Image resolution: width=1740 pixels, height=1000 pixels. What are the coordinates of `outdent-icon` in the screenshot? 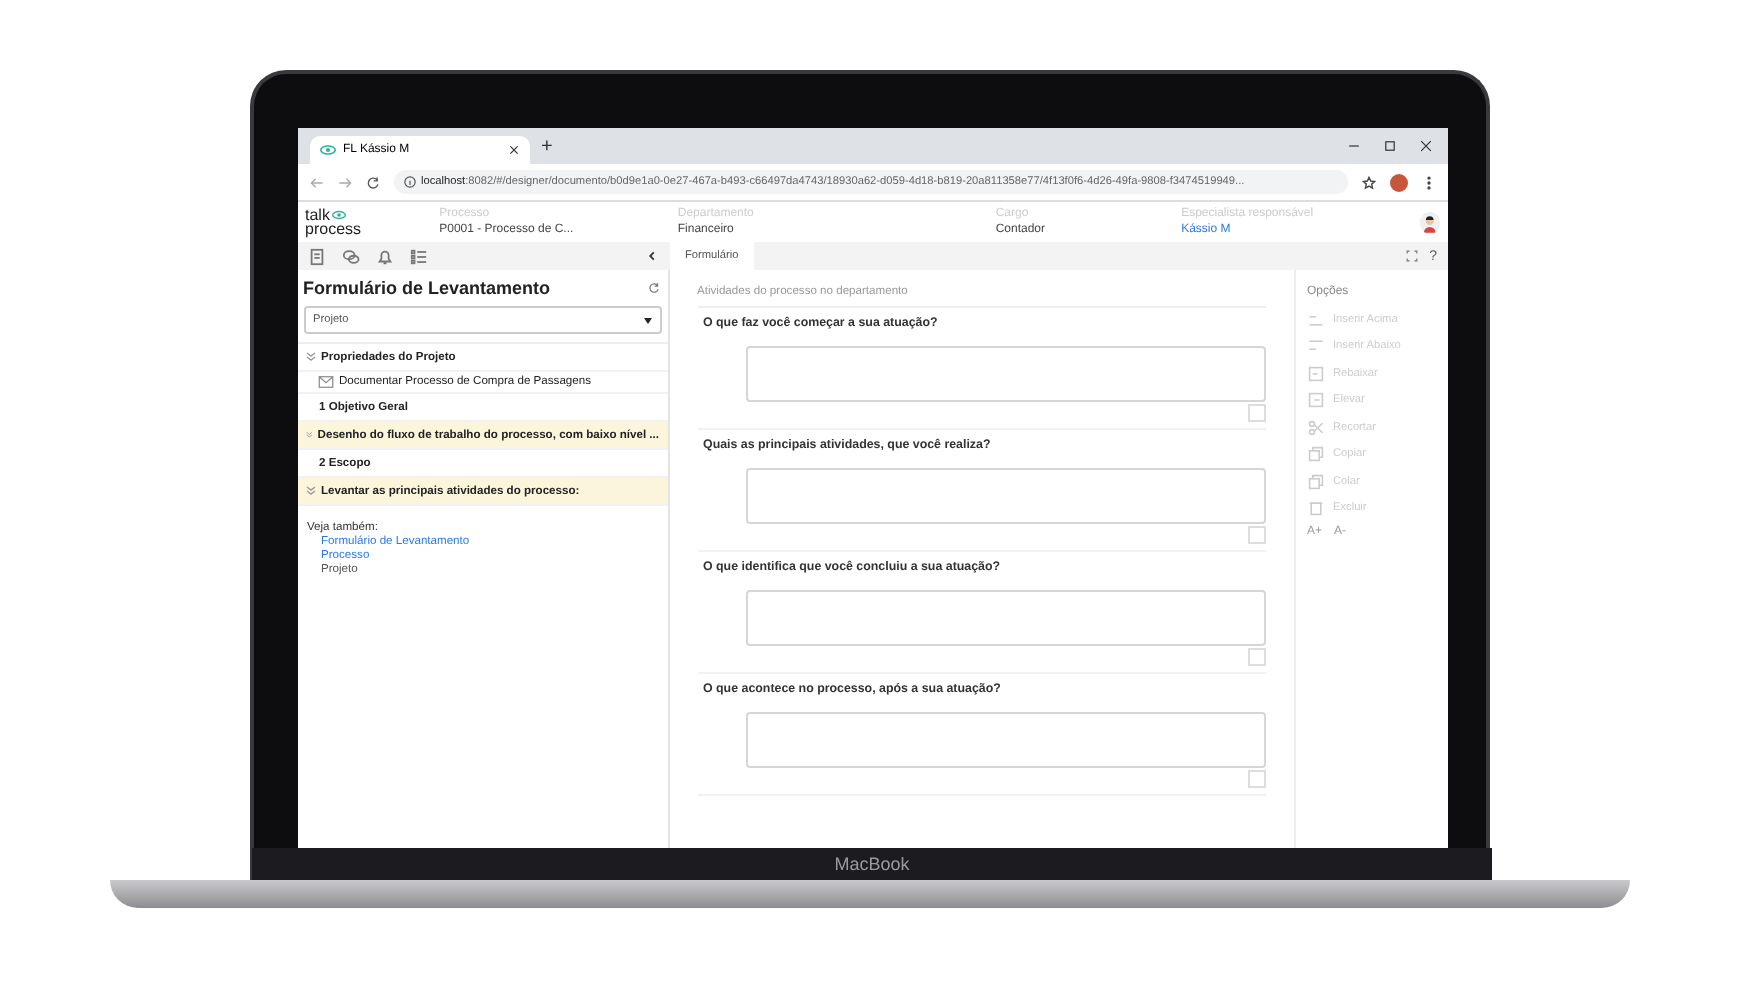 It's located at (1315, 373).